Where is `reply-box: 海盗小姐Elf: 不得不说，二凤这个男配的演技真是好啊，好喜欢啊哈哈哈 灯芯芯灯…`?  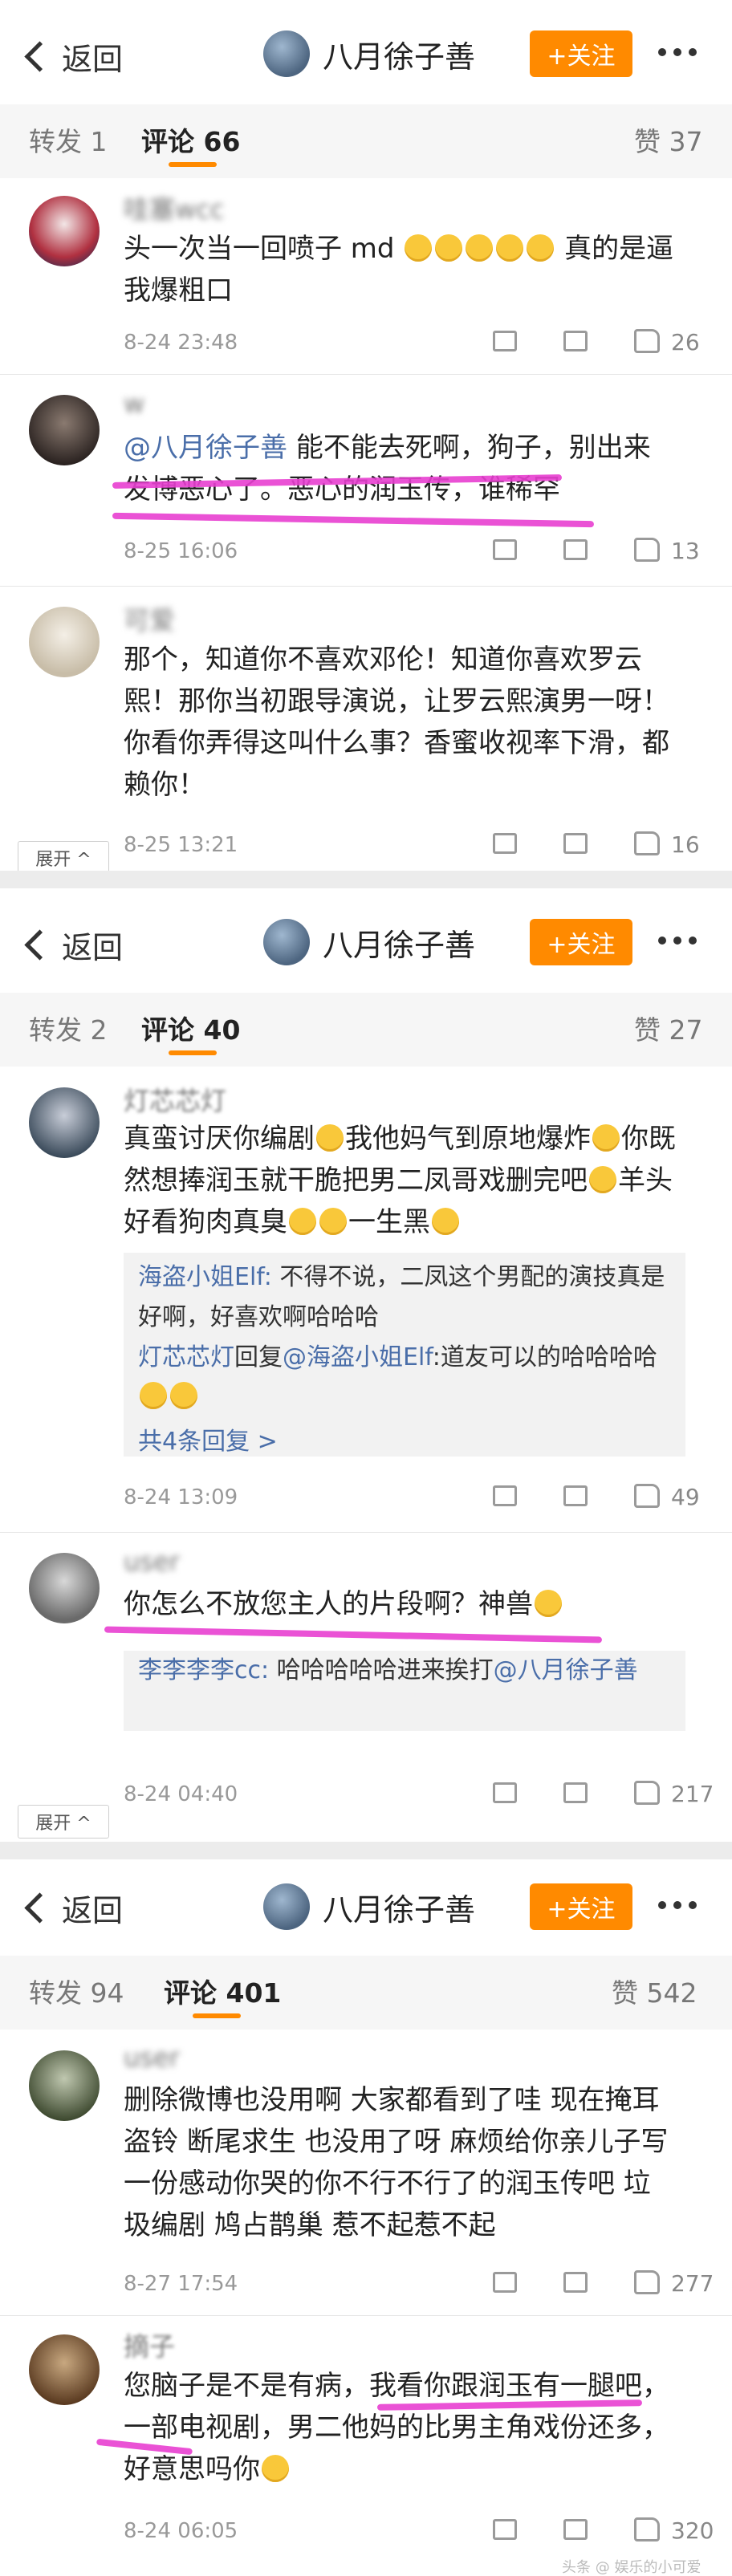
reply-box: 海盗小姐Elf: 不得不说，二凤这个男配的演技真是好啊，好喜欢啊哈哈哈 灯芯芯灯… is located at coordinates (405, 1355).